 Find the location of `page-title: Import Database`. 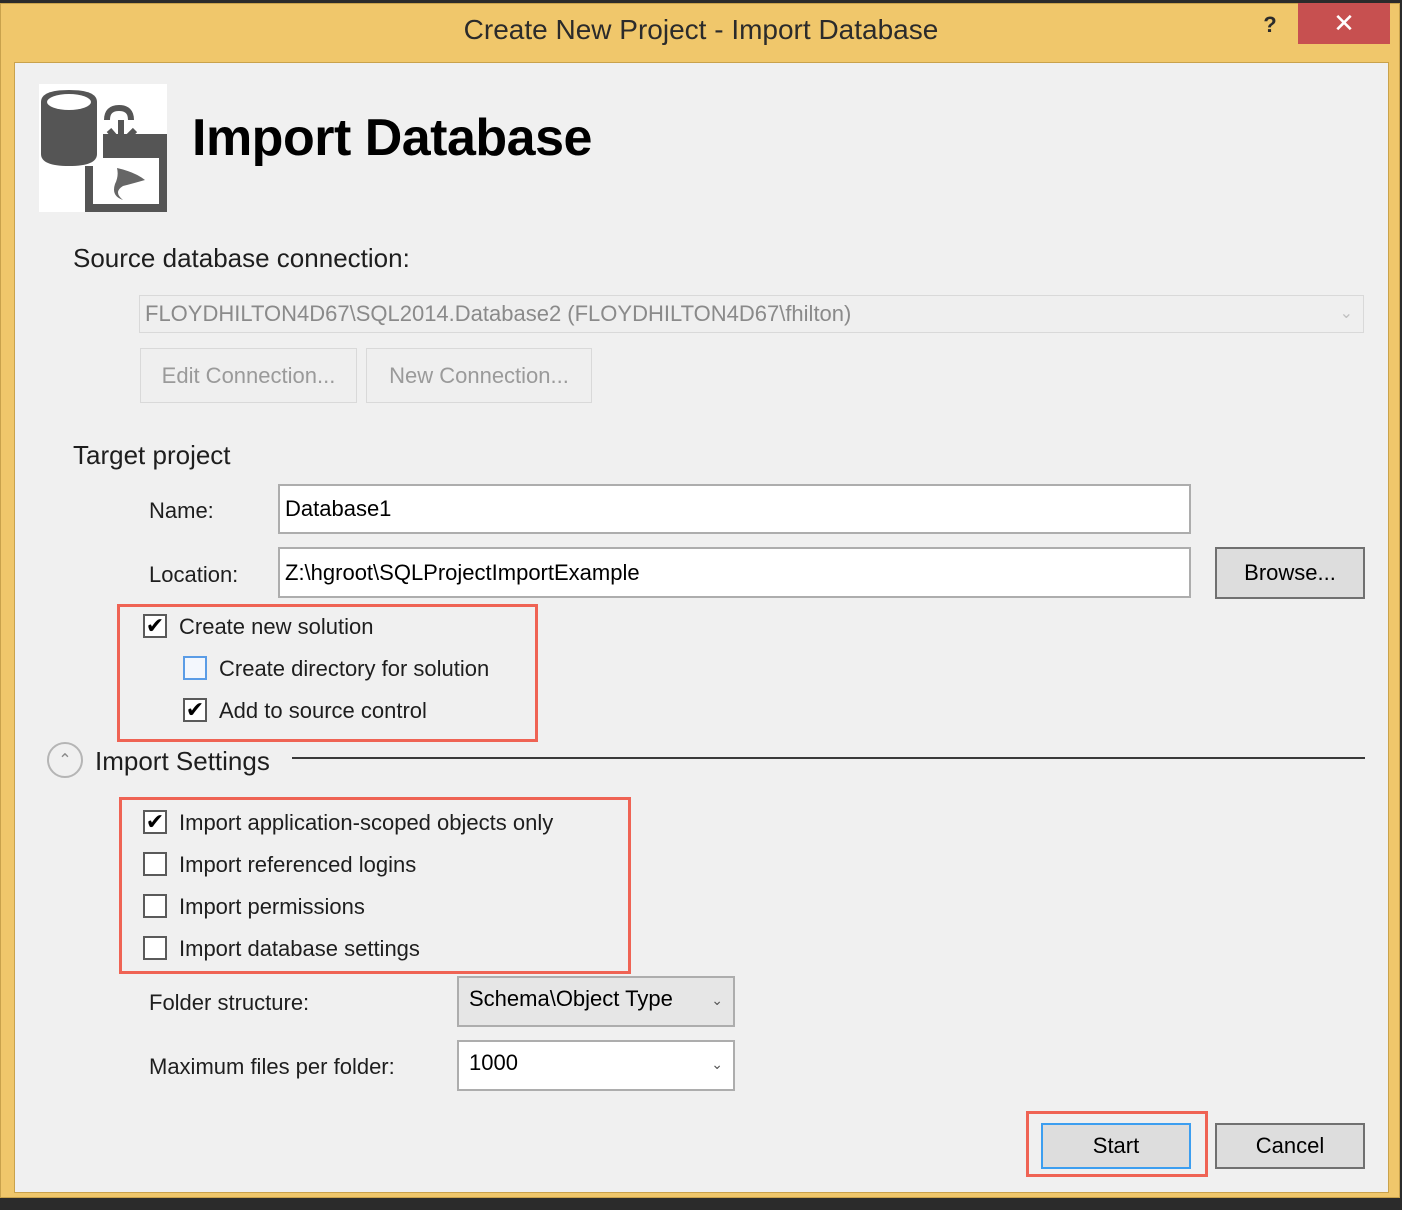

page-title: Import Database is located at coordinates (392, 138).